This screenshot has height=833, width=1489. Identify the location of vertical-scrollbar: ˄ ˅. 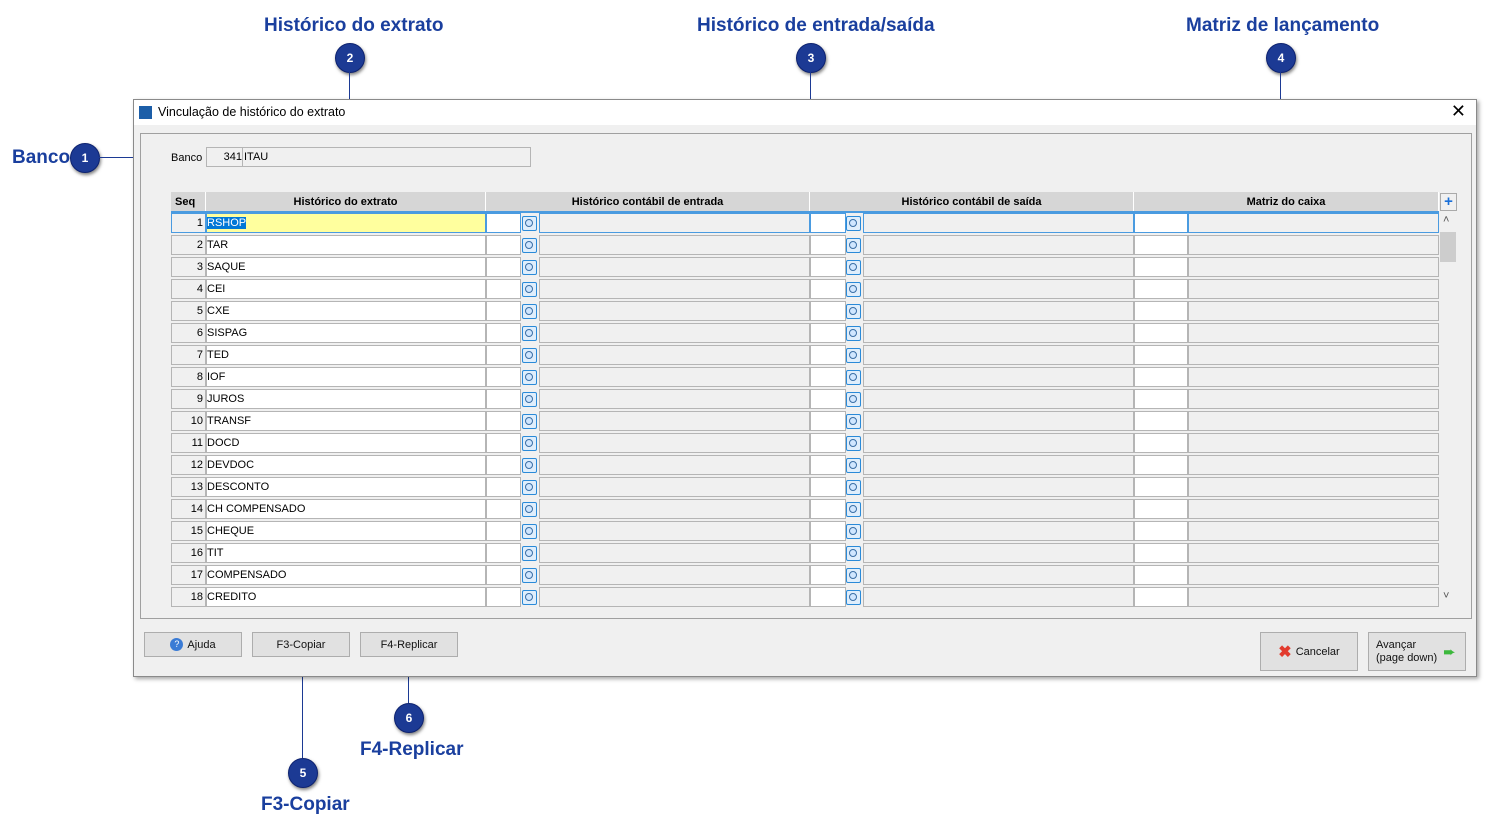
(1448, 410).